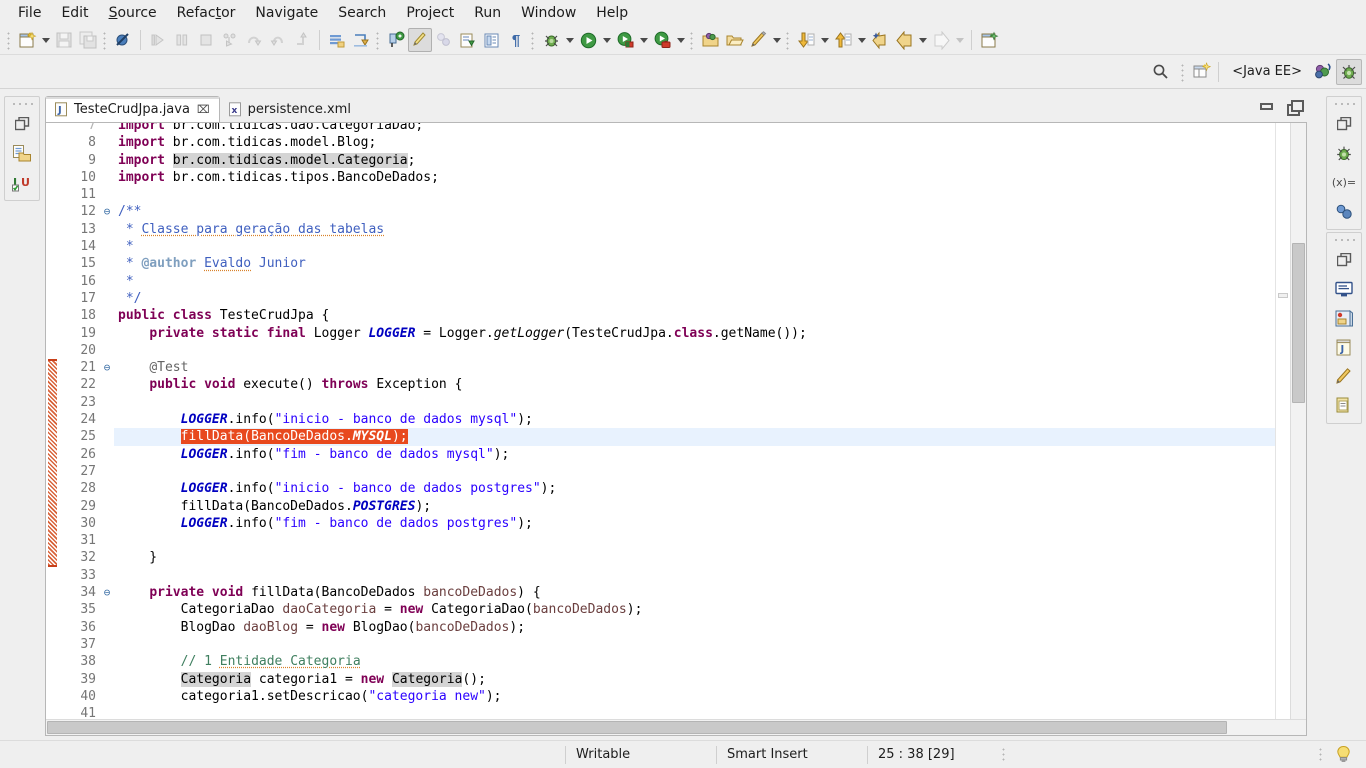 The image size is (1366, 768). I want to click on quick-tip-icon, so click(1345, 754).